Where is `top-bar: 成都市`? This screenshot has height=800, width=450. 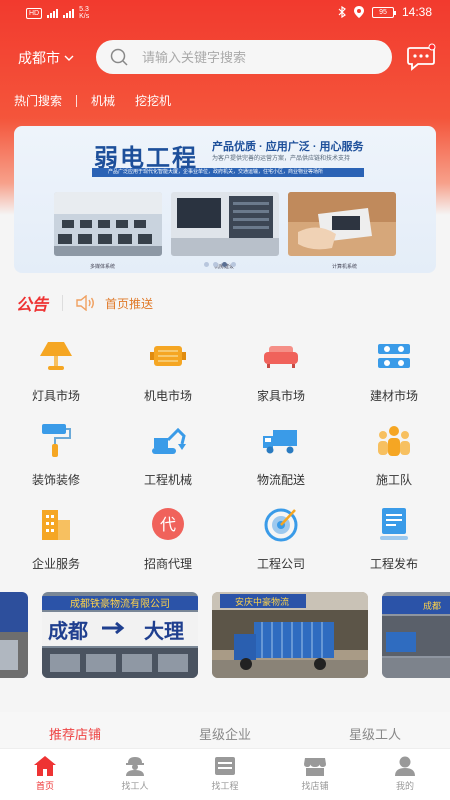 top-bar: 成都市 is located at coordinates (225, 57).